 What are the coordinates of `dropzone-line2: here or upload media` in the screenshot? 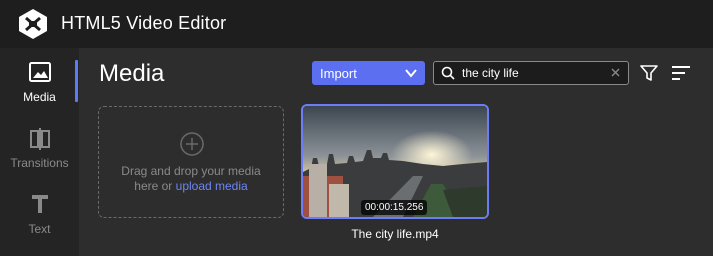 It's located at (191, 186).